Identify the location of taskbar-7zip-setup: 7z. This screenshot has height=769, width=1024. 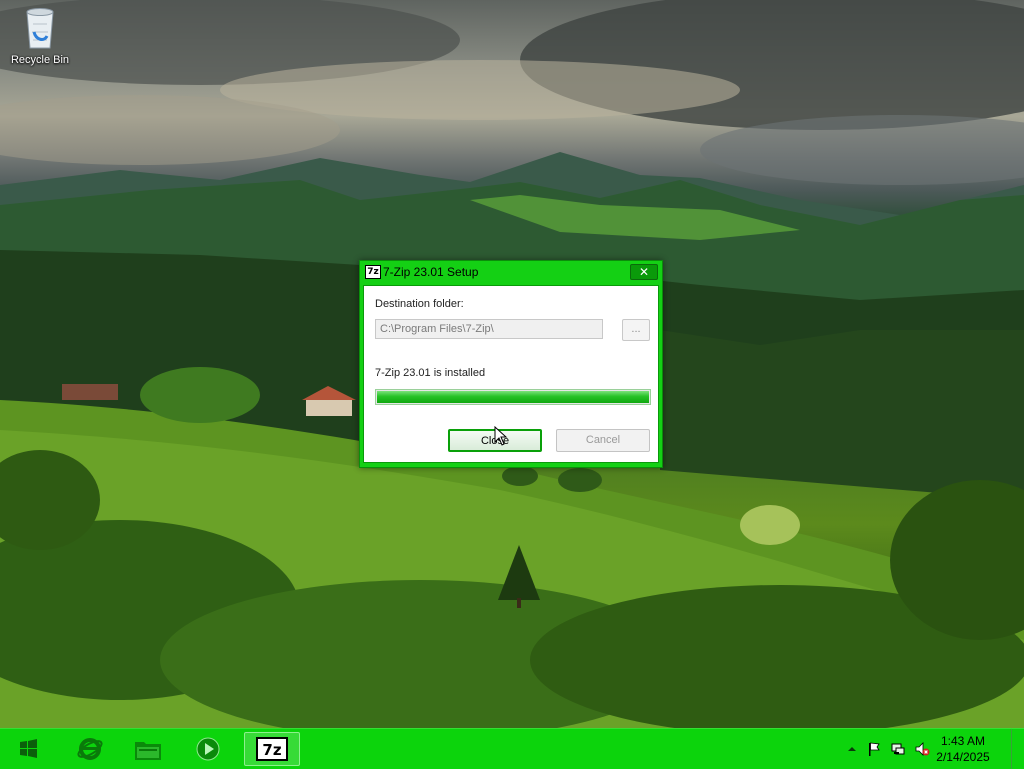
(272, 749).